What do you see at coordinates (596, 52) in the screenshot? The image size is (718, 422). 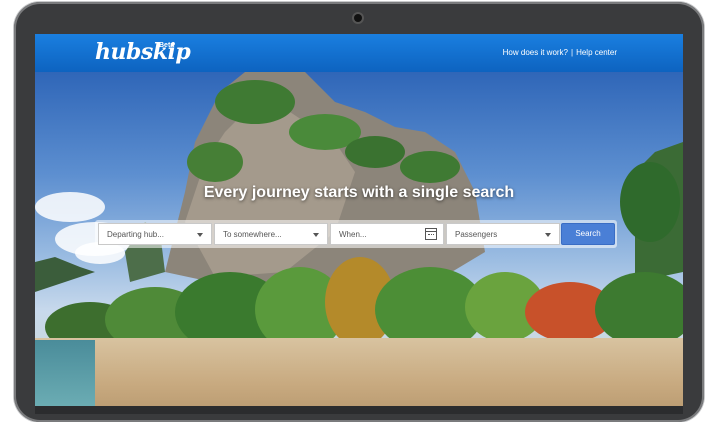 I see `help-center-link: Help center` at bounding box center [596, 52].